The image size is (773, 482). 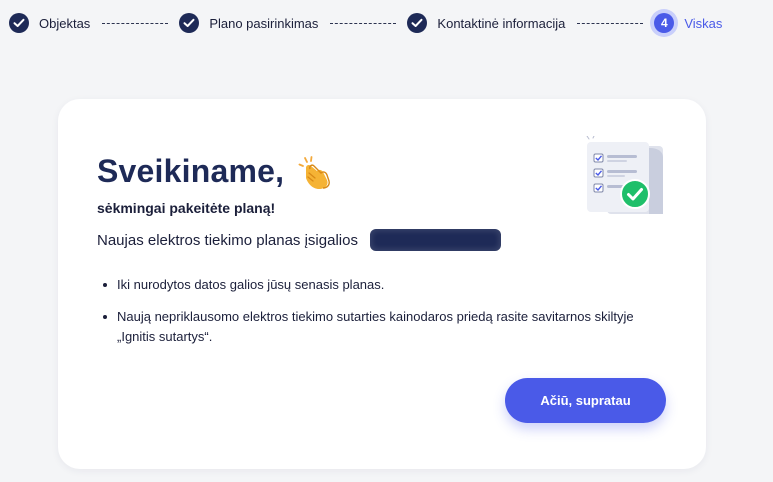 I want to click on step-kontaktine-informacija: Kontaktinė informacija, so click(x=486, y=23).